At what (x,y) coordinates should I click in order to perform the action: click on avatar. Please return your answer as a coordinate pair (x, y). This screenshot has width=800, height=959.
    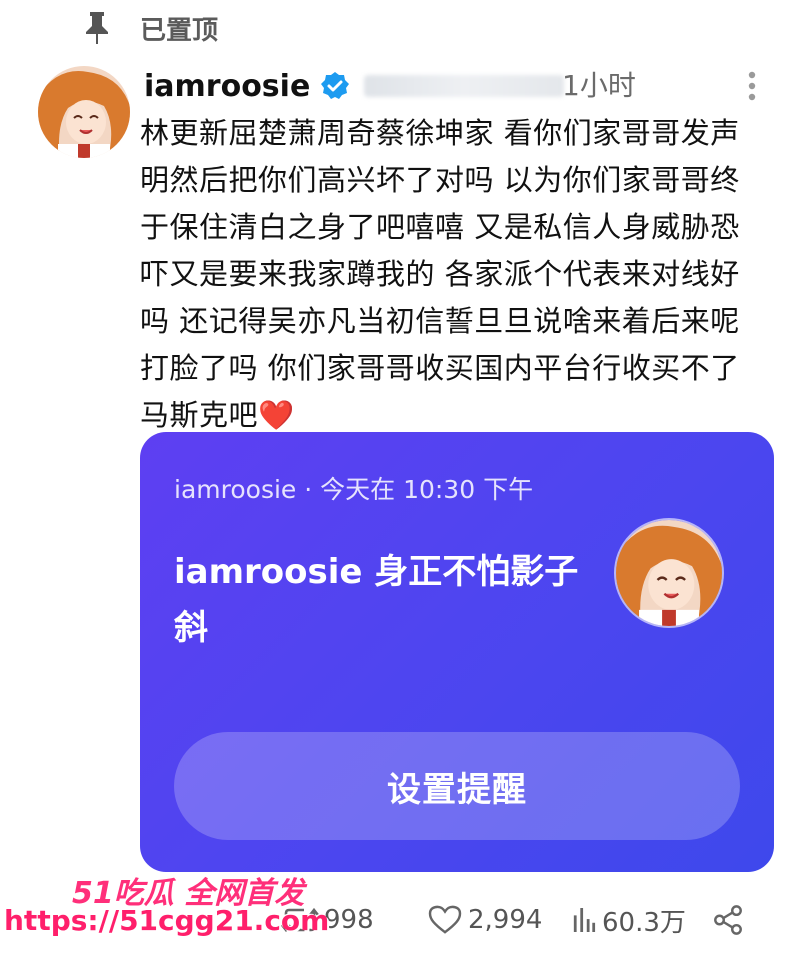
    Looking at the image, I should click on (84, 112).